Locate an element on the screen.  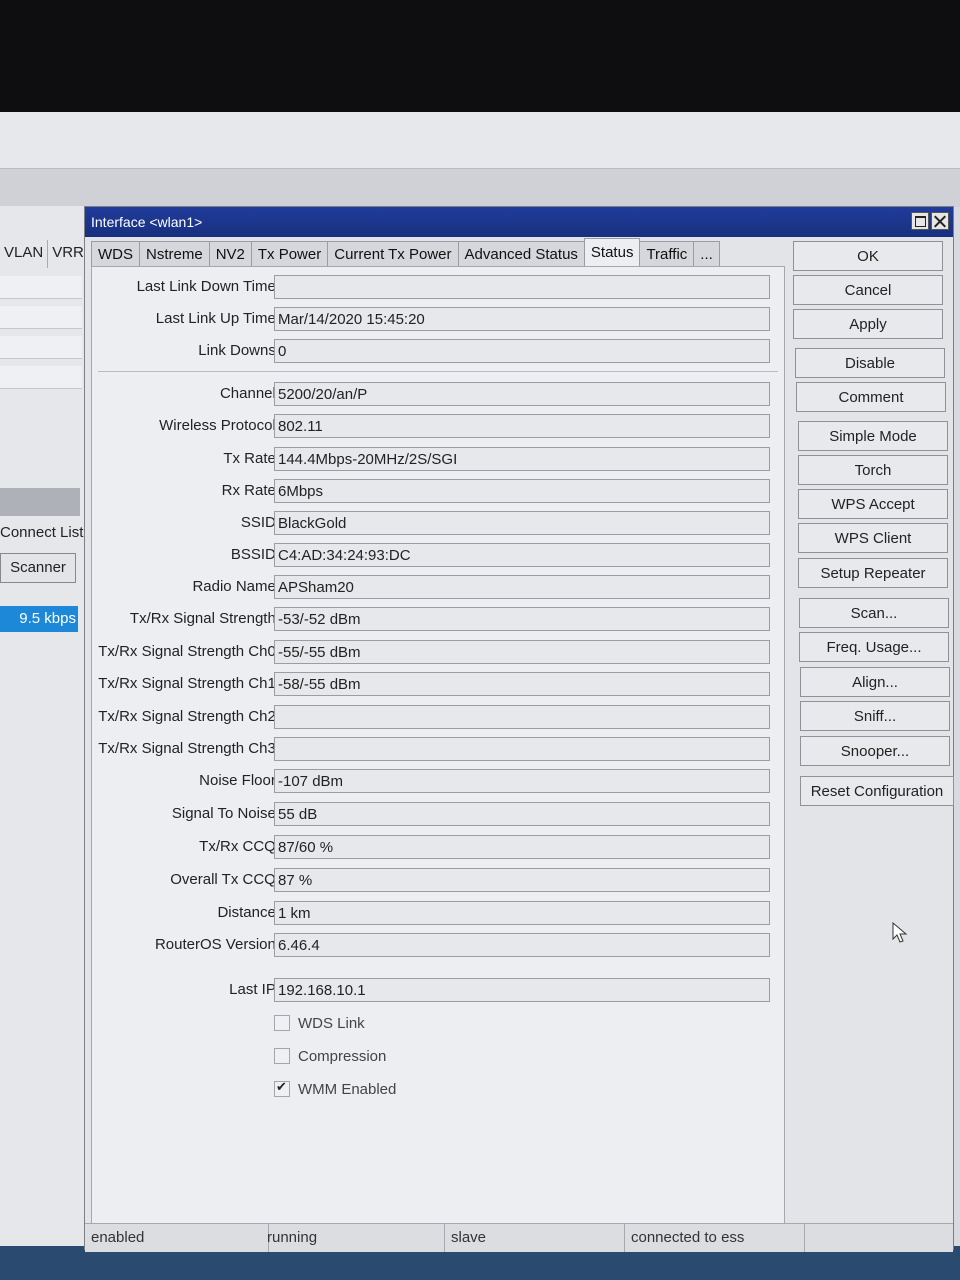
checkmark-icon is located at coordinates (282, 1088).